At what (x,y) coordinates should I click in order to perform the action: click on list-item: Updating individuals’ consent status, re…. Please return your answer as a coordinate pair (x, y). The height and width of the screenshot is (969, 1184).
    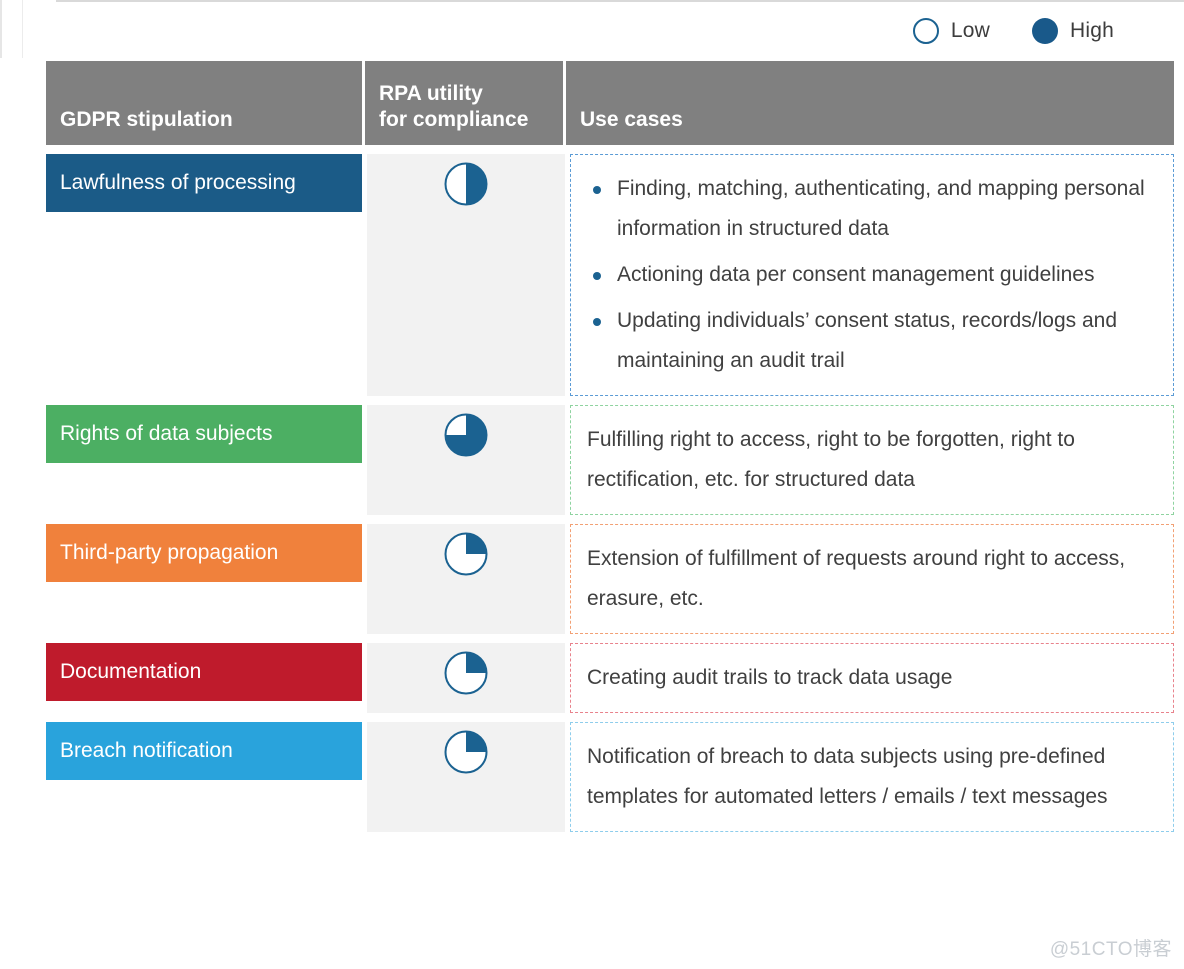
    Looking at the image, I should click on (871, 341).